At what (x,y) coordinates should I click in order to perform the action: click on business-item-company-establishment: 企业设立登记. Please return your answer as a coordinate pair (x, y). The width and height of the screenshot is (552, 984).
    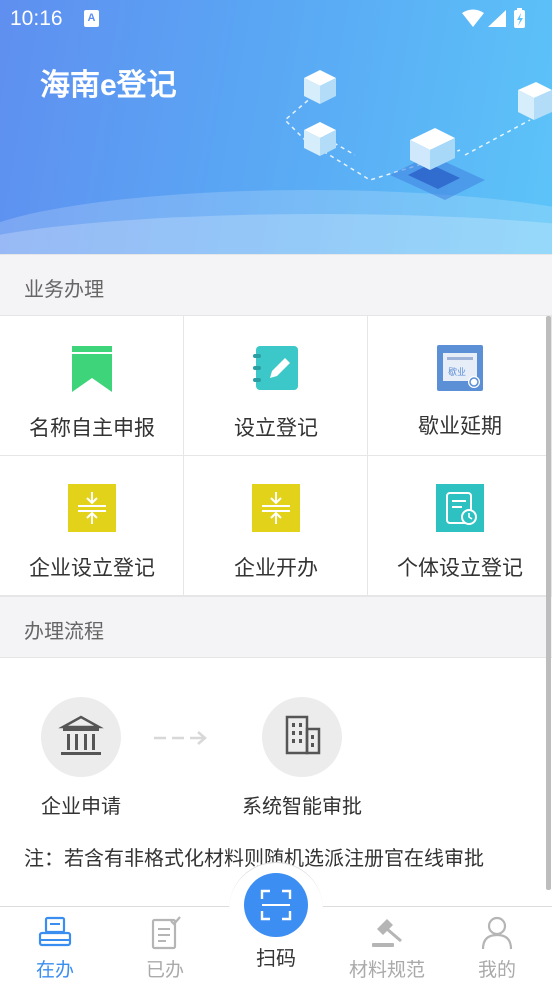
    Looking at the image, I should click on (92, 526).